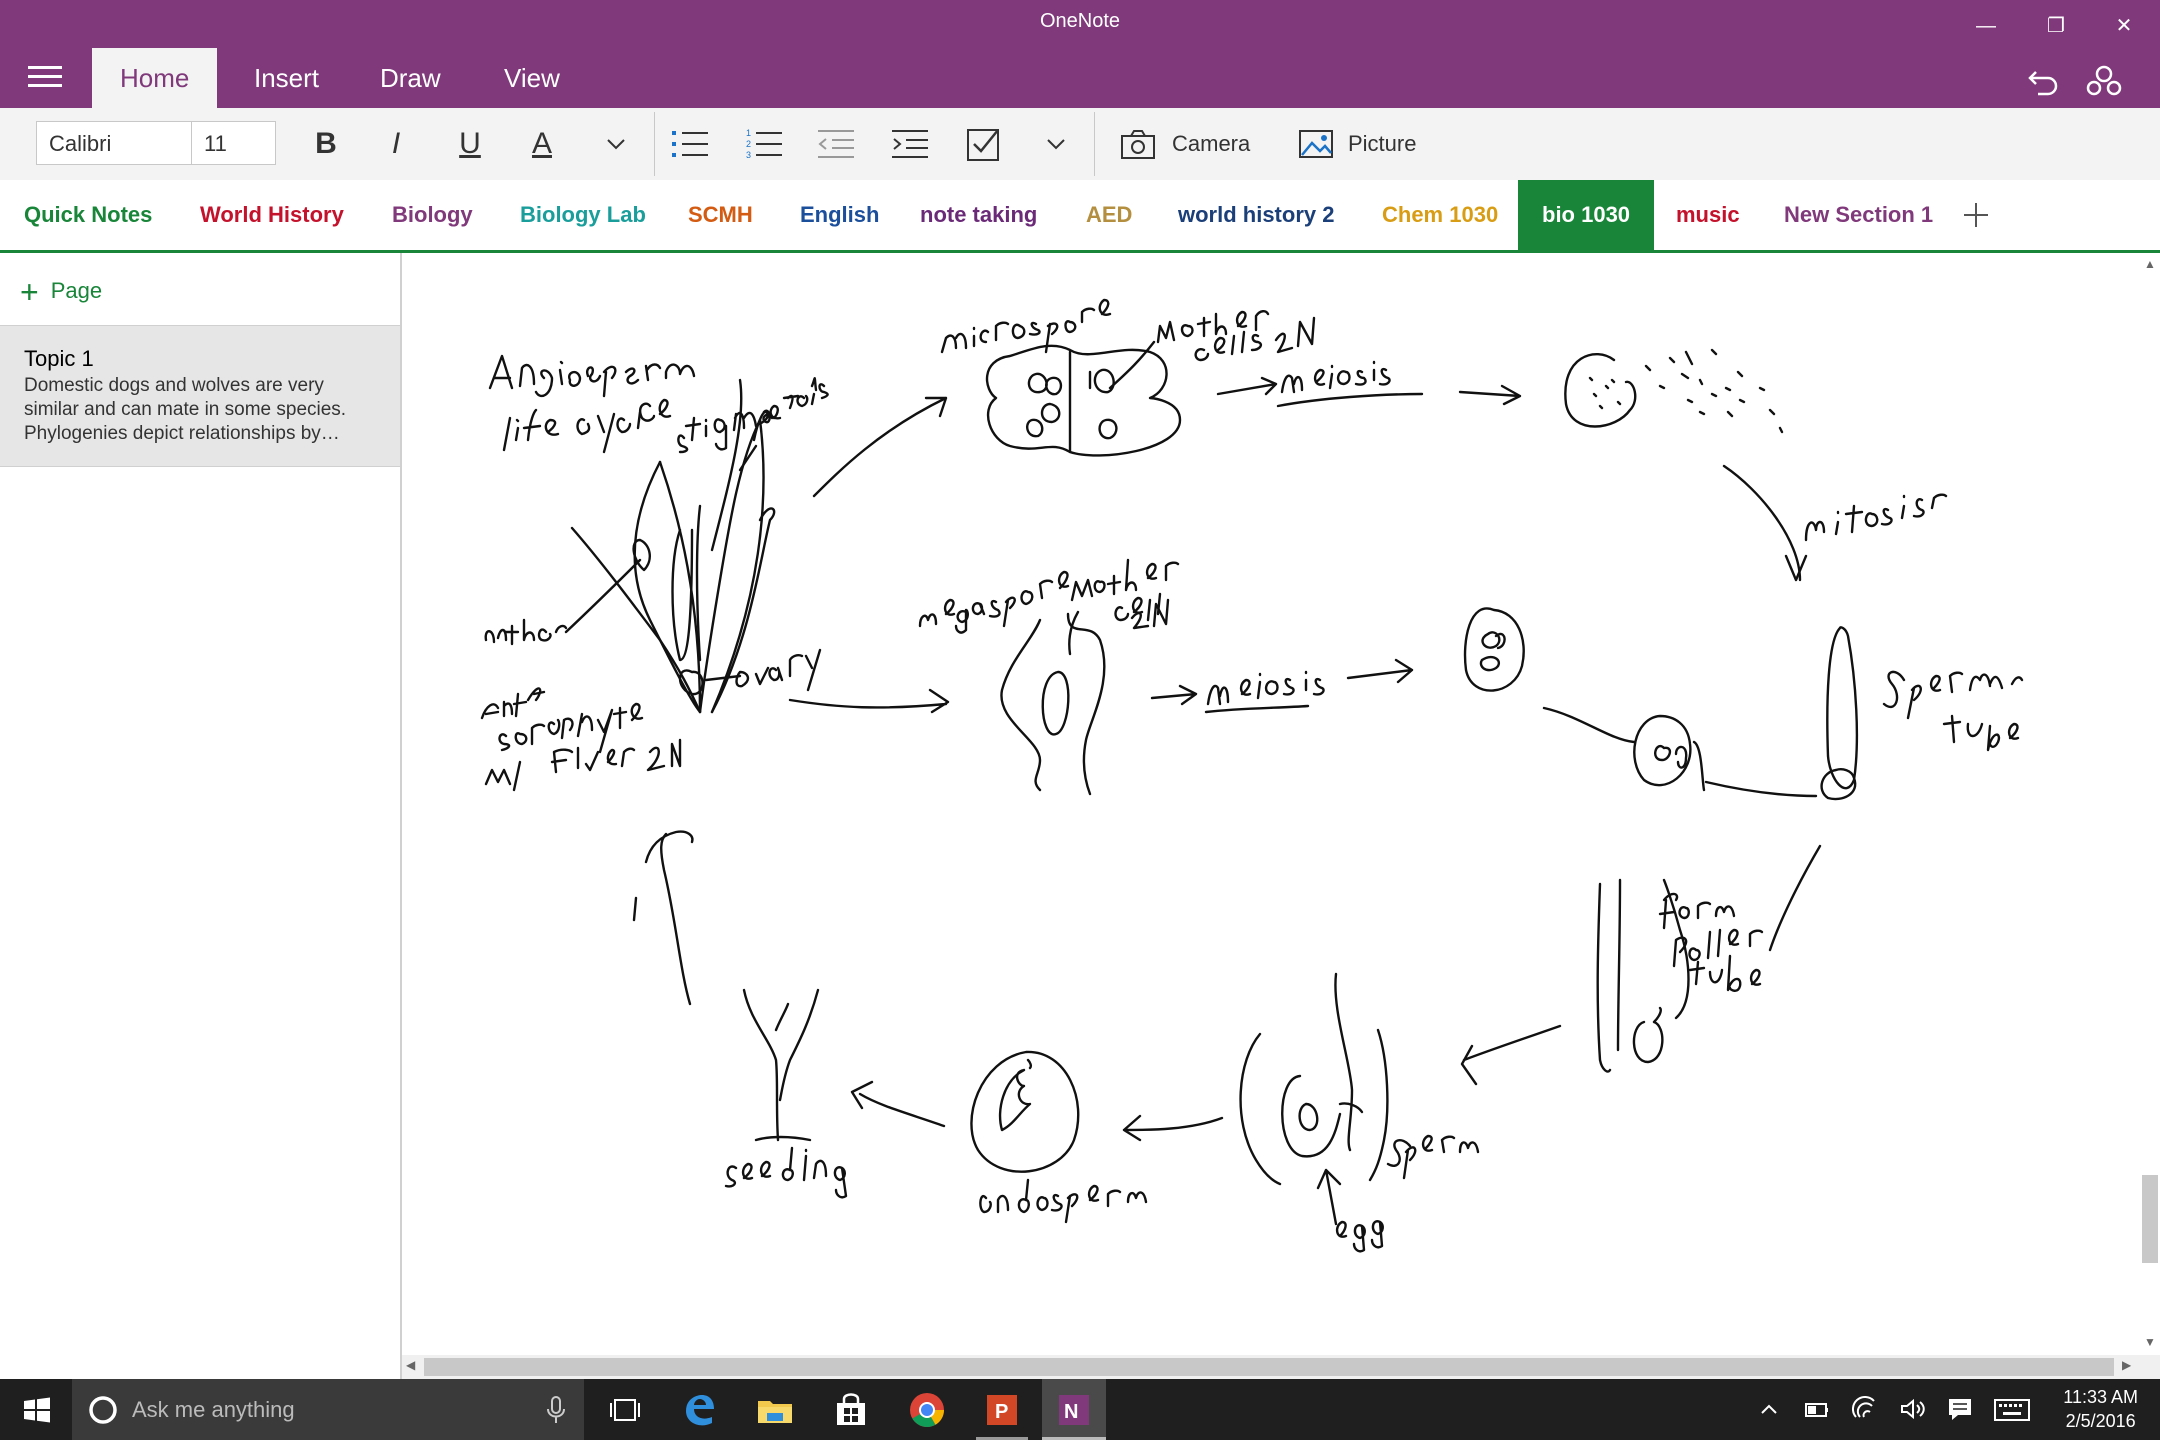 The image size is (2160, 1440). What do you see at coordinates (1369, 384) in the screenshot?
I see `ink-arrow-meiosis-top` at bounding box center [1369, 384].